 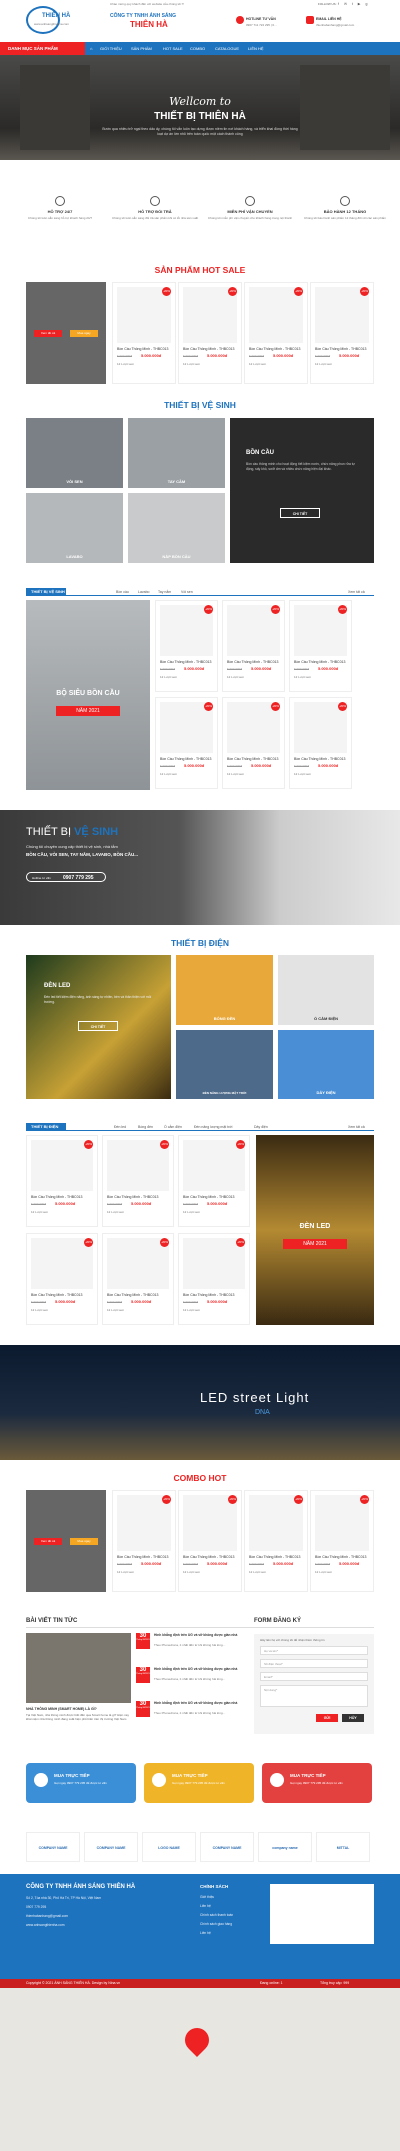 What do you see at coordinates (343, 1847) in the screenshot?
I see `partner-logo: MITTAL` at bounding box center [343, 1847].